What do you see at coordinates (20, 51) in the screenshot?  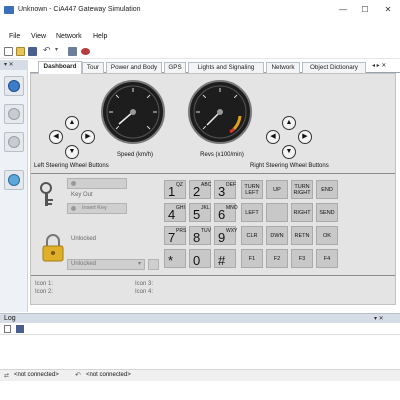 I see `open-folder-icon` at bounding box center [20, 51].